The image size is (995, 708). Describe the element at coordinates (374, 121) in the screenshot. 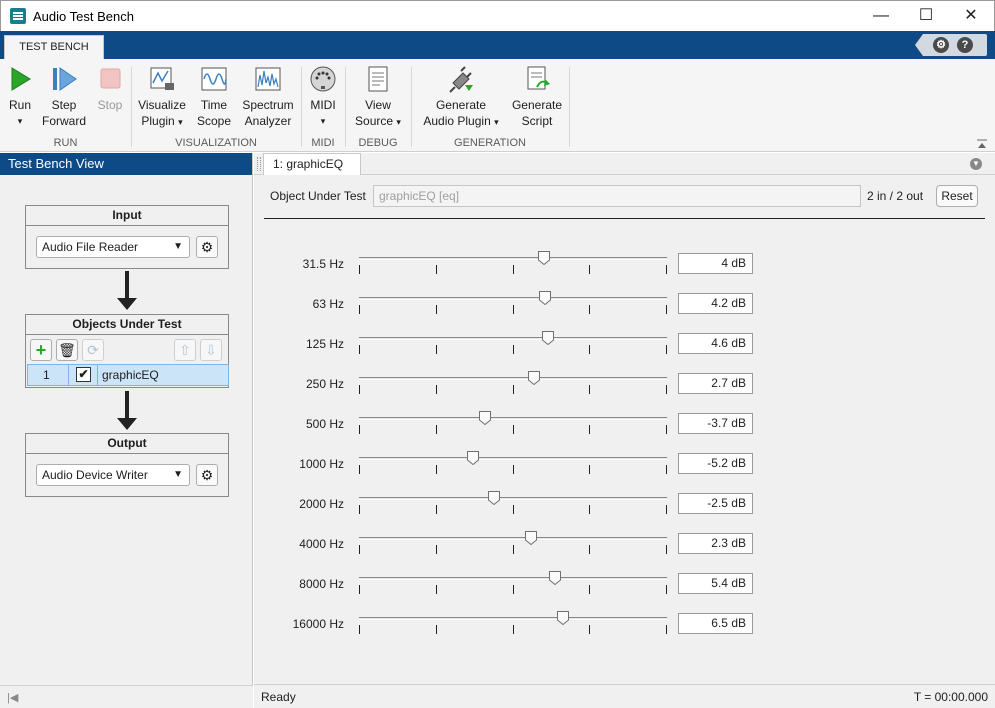

I see `view-source-label-2: Source` at that location.